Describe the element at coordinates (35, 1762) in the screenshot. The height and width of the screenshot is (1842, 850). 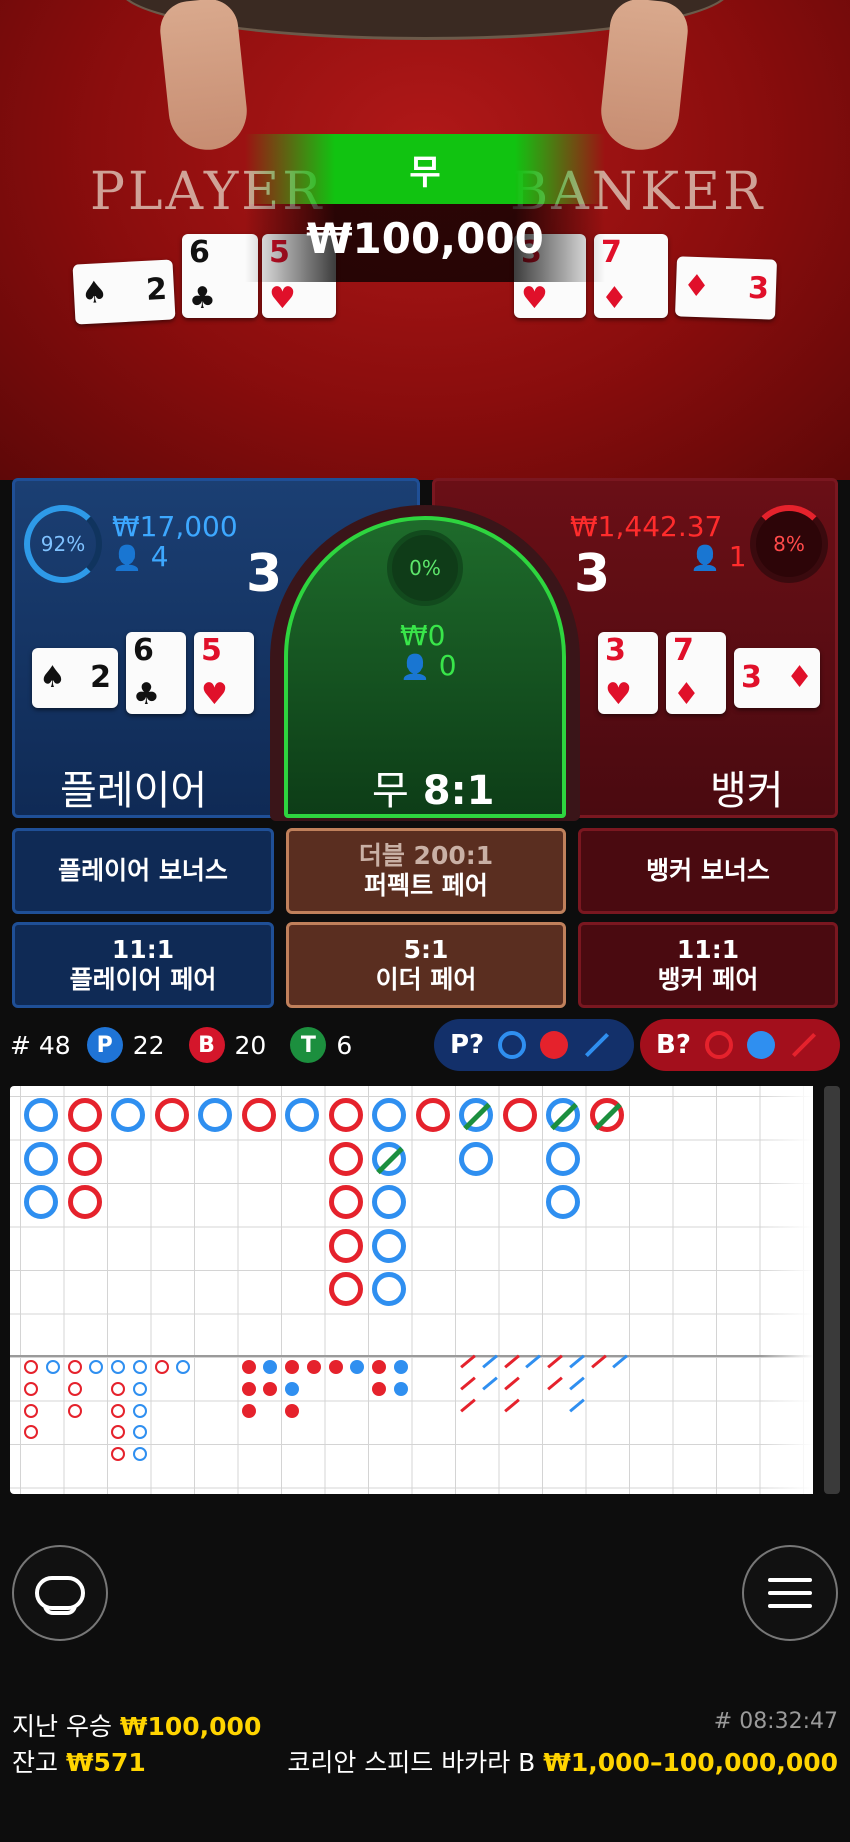
I see `balance-label: 잔고` at that location.